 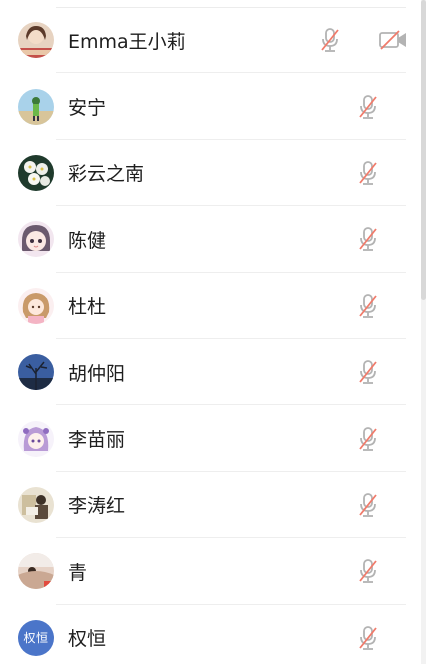 What do you see at coordinates (87, 240) in the screenshot?
I see `participant-name: 陈健` at bounding box center [87, 240].